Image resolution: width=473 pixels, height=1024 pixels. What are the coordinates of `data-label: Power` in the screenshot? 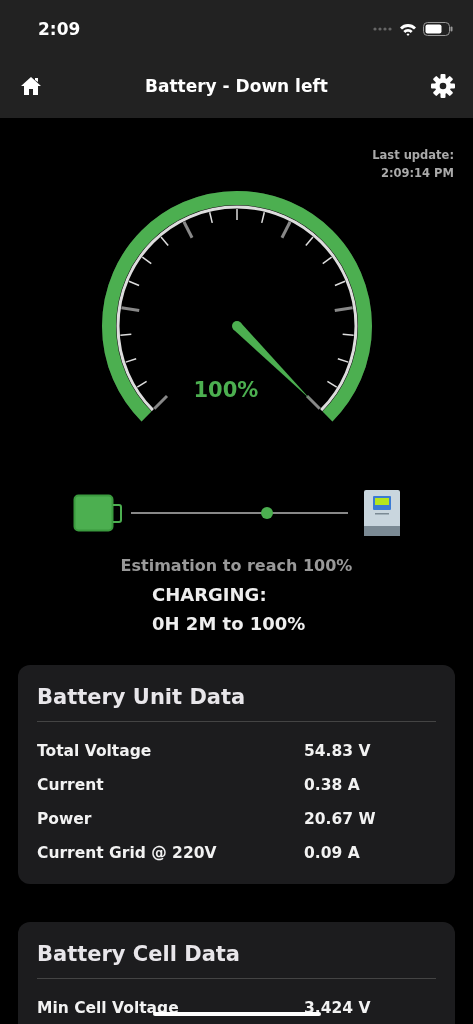 It's located at (64, 819).